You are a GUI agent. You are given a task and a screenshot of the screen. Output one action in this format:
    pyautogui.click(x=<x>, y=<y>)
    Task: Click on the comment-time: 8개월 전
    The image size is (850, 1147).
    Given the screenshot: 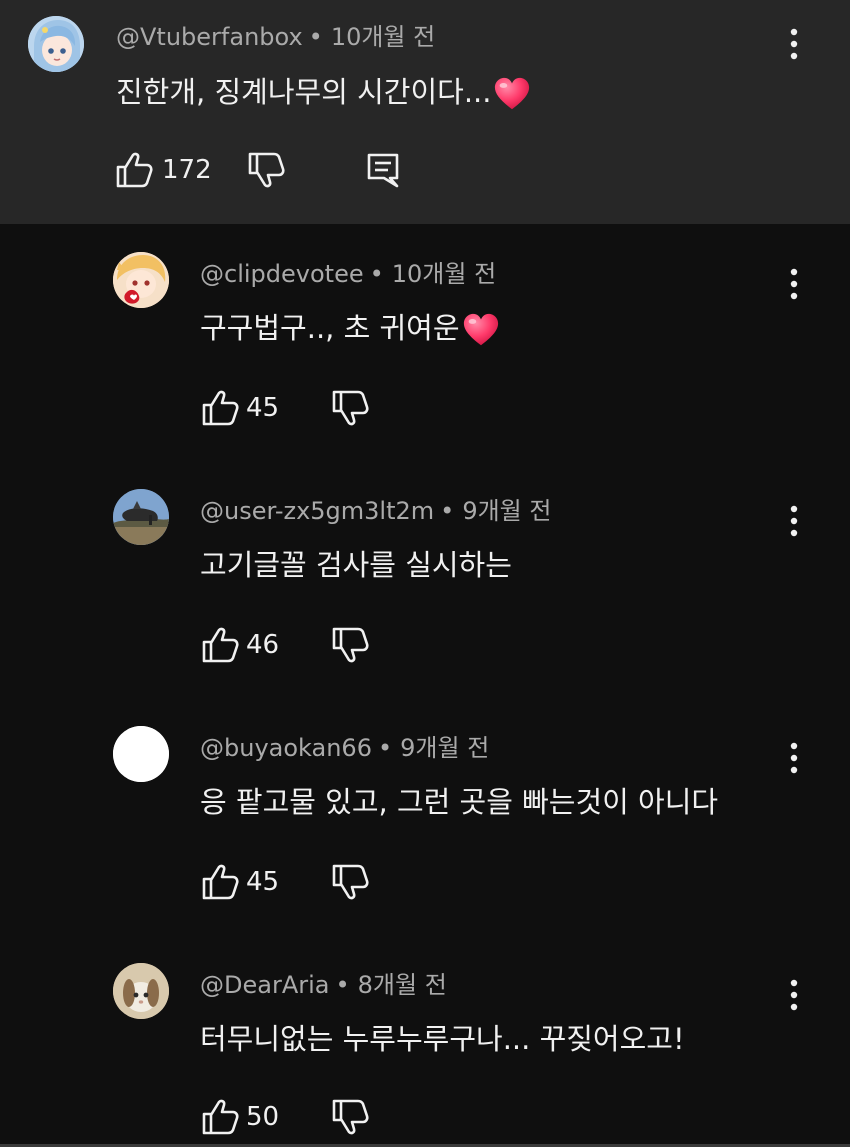 What is the action you would take?
    pyautogui.click(x=402, y=985)
    